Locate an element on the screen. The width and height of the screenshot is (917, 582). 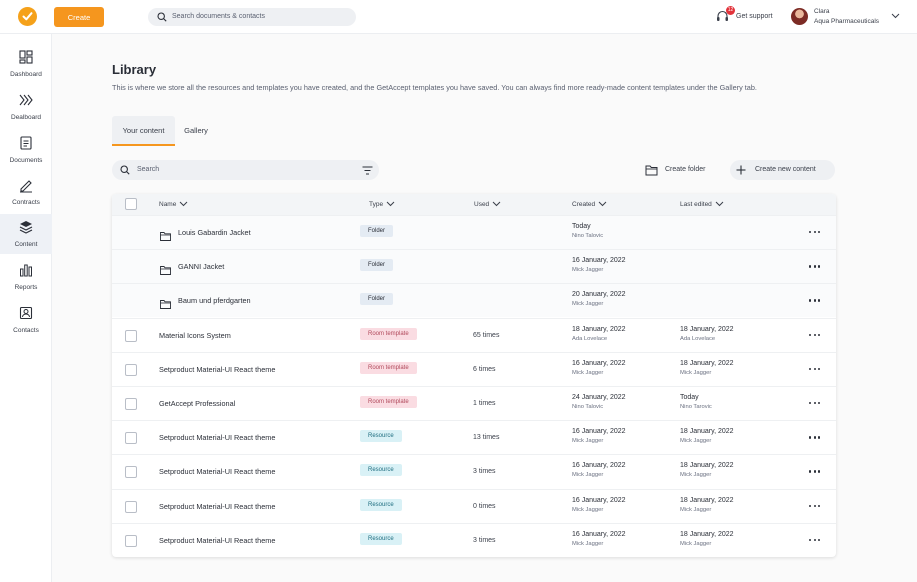
row-name: GANNI Jacket is located at coordinates (201, 266).